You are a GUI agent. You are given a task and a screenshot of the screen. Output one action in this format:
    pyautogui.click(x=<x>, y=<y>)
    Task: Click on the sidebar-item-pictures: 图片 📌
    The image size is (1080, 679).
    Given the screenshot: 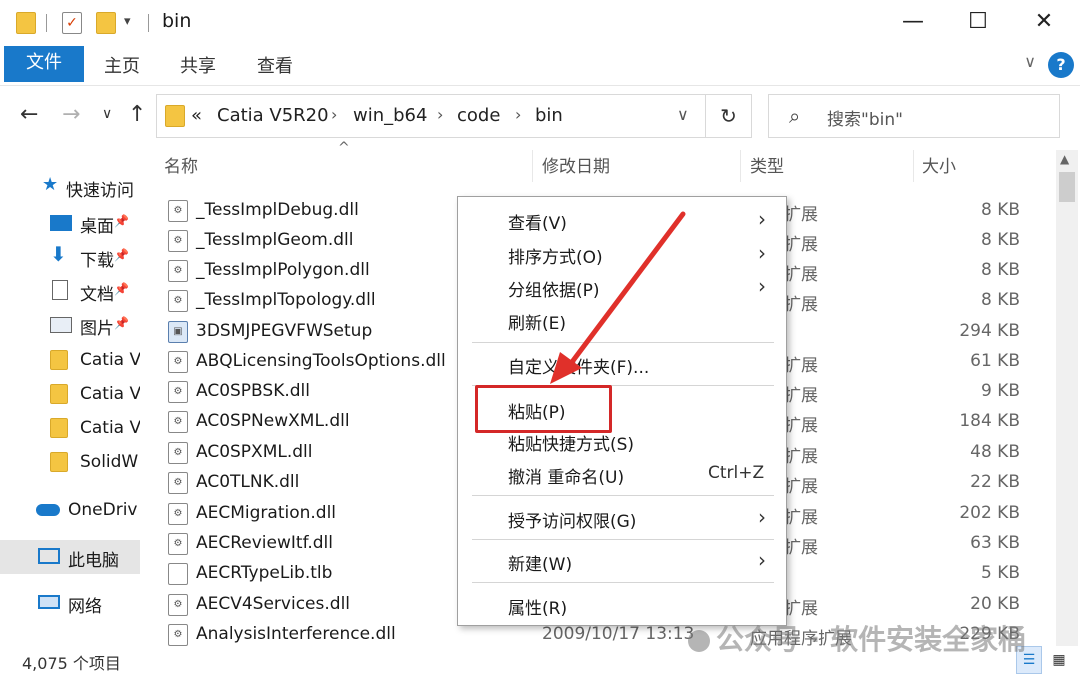 What is the action you would take?
    pyautogui.click(x=70, y=325)
    